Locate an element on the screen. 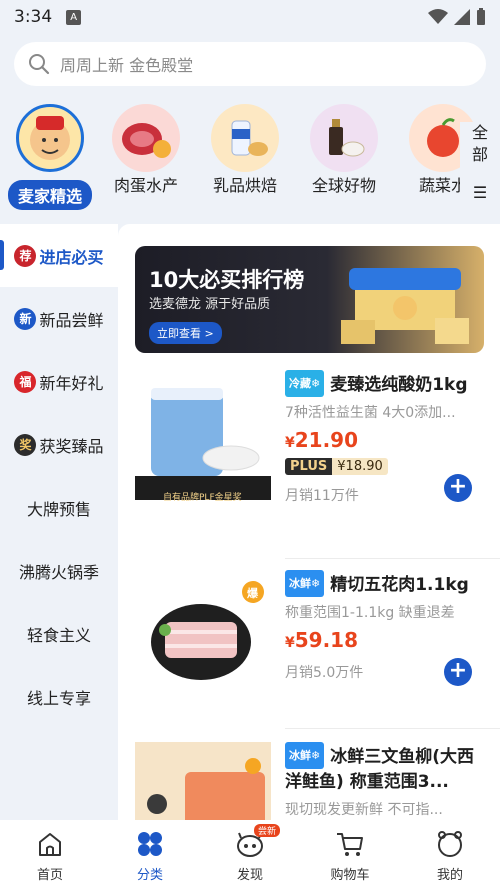 This screenshot has width=500, height=888. wifi-icon is located at coordinates (438, 16).